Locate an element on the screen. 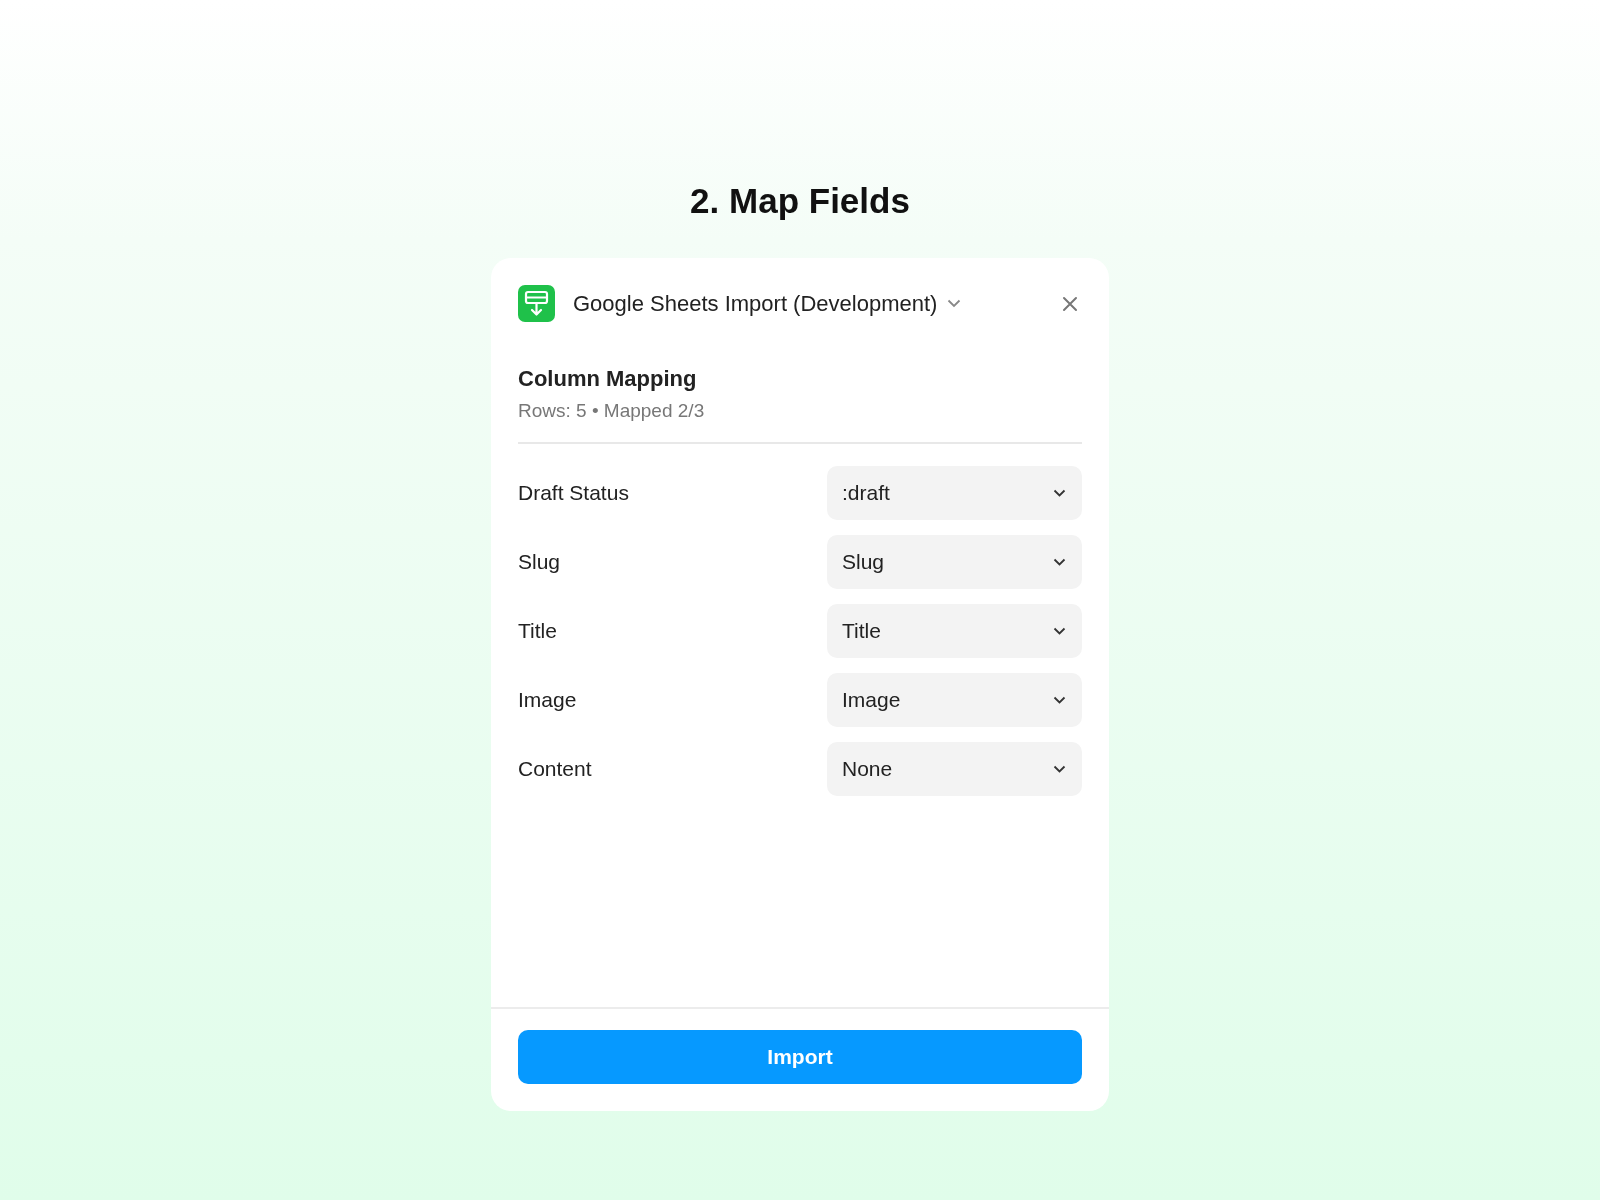 Image resolution: width=1600 pixels, height=1200 pixels. column-dropdown: Slug is located at coordinates (954, 562).